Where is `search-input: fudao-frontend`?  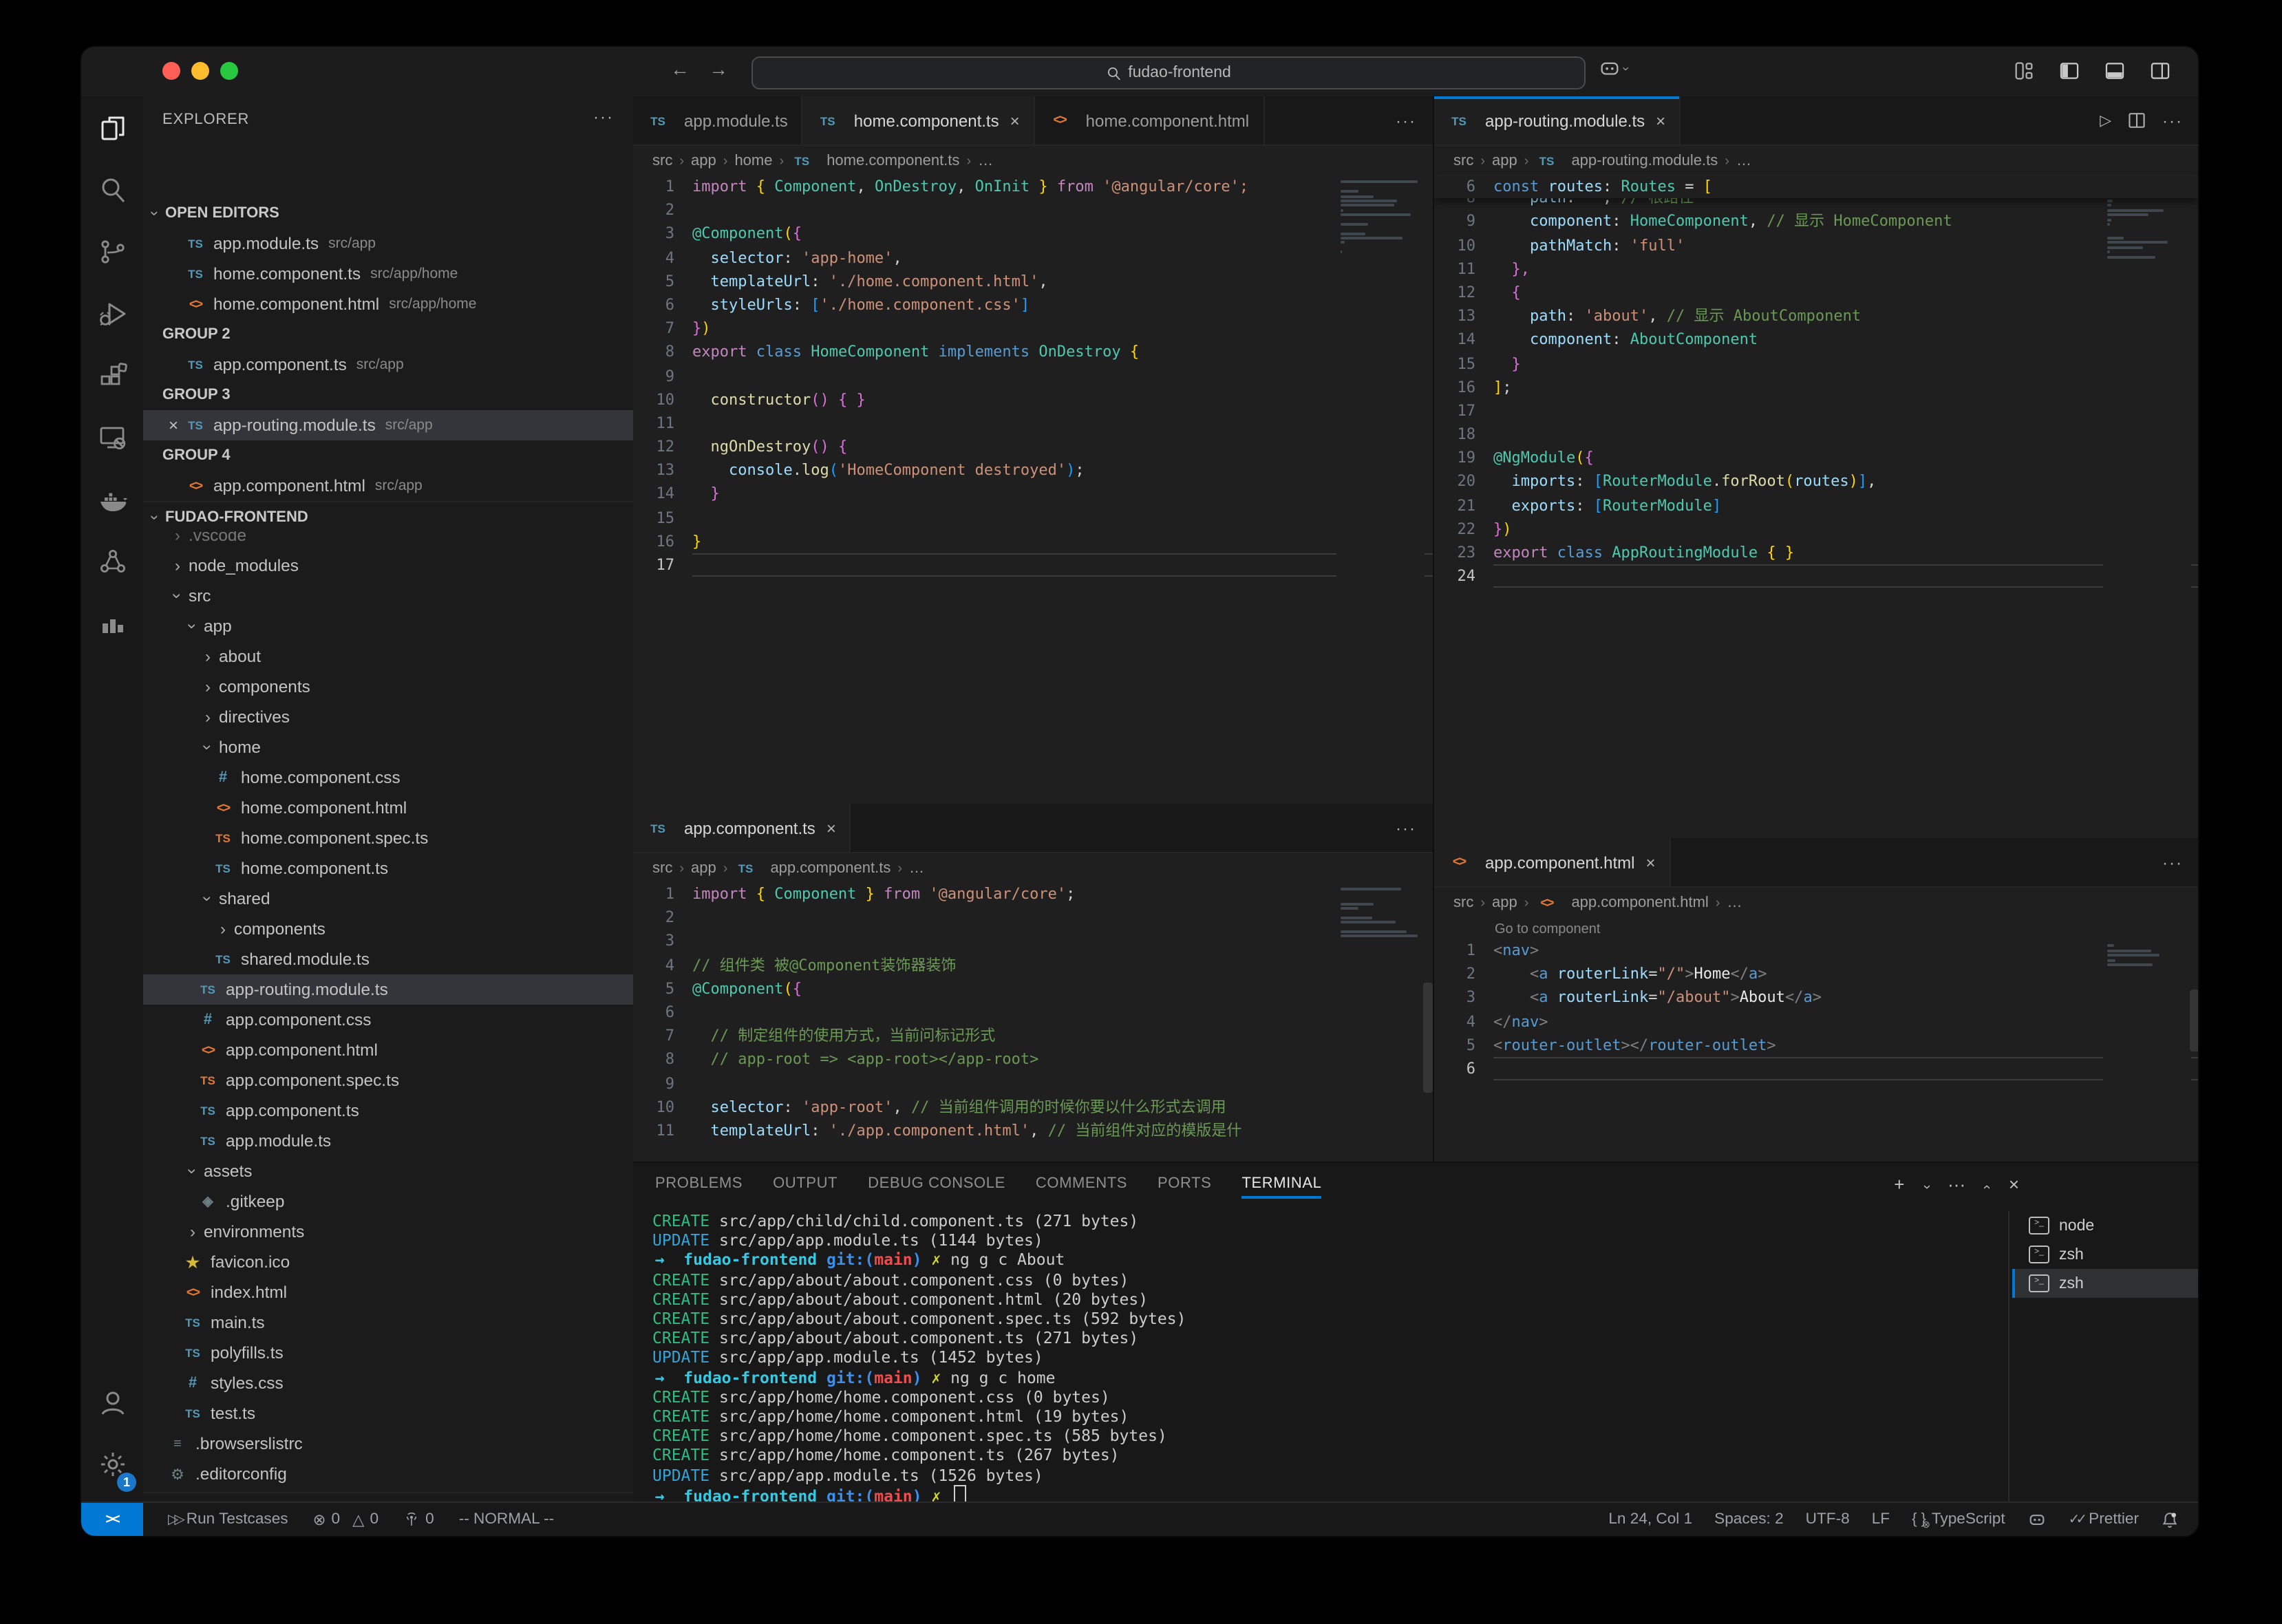
search-input: fudao-frontend is located at coordinates (1168, 72).